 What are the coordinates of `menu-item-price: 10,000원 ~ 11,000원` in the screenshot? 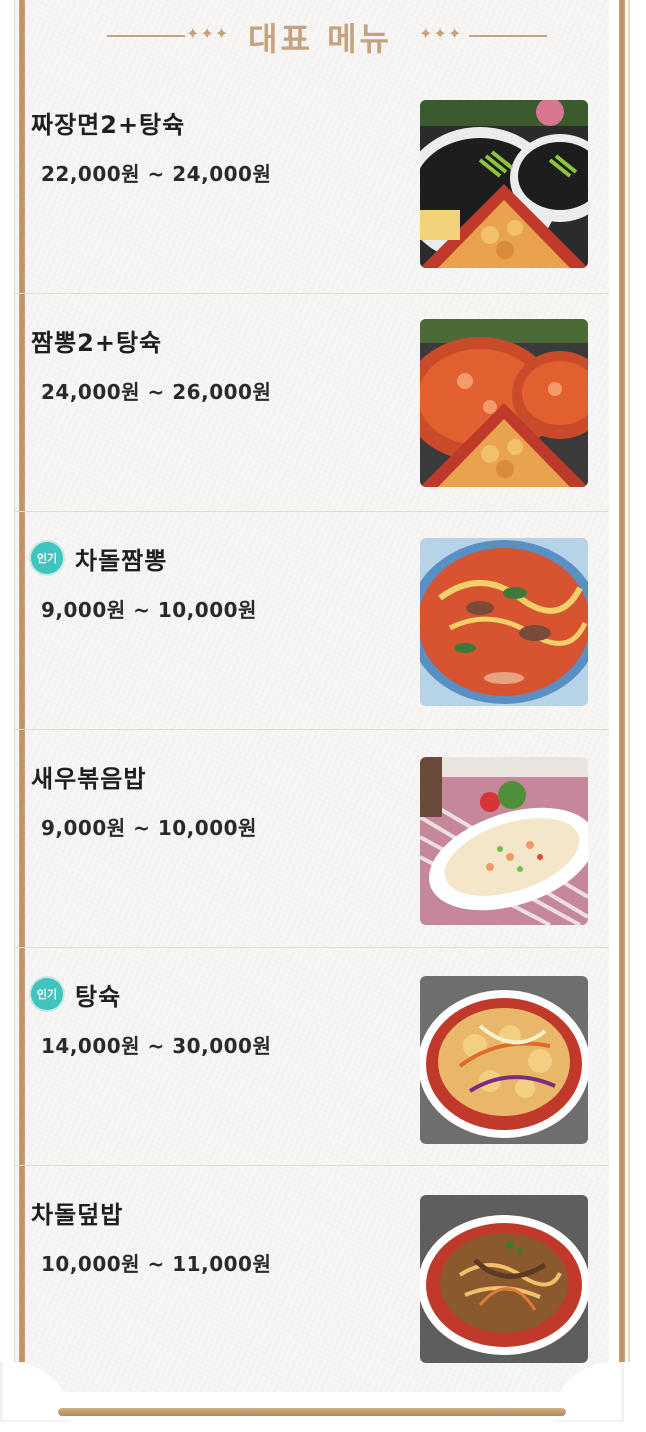 It's located at (156, 1264).